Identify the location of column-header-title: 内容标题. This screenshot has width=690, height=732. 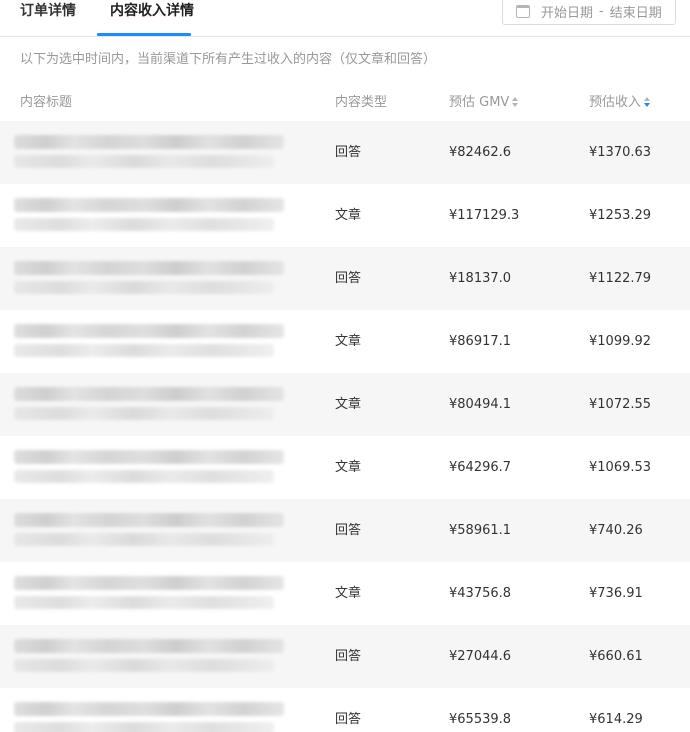
(46, 102).